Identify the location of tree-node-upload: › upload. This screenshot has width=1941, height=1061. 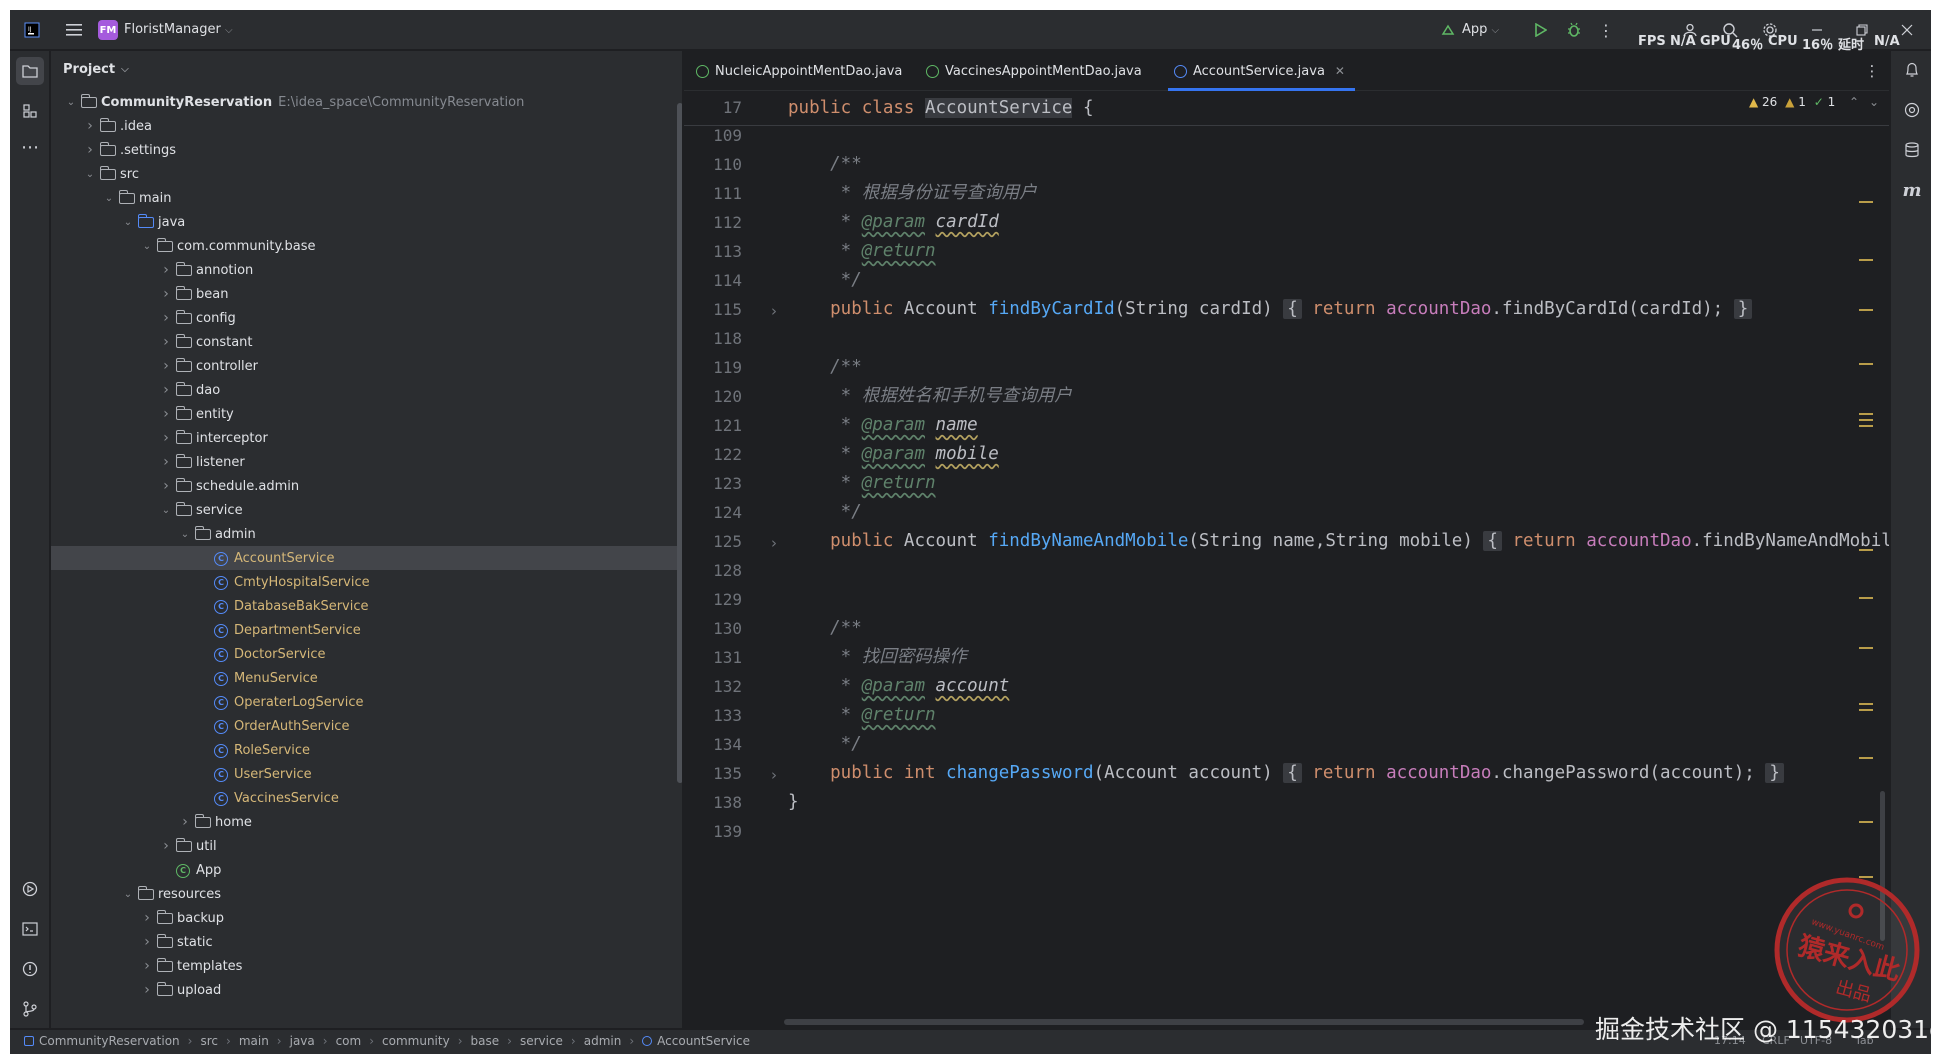
(366, 990).